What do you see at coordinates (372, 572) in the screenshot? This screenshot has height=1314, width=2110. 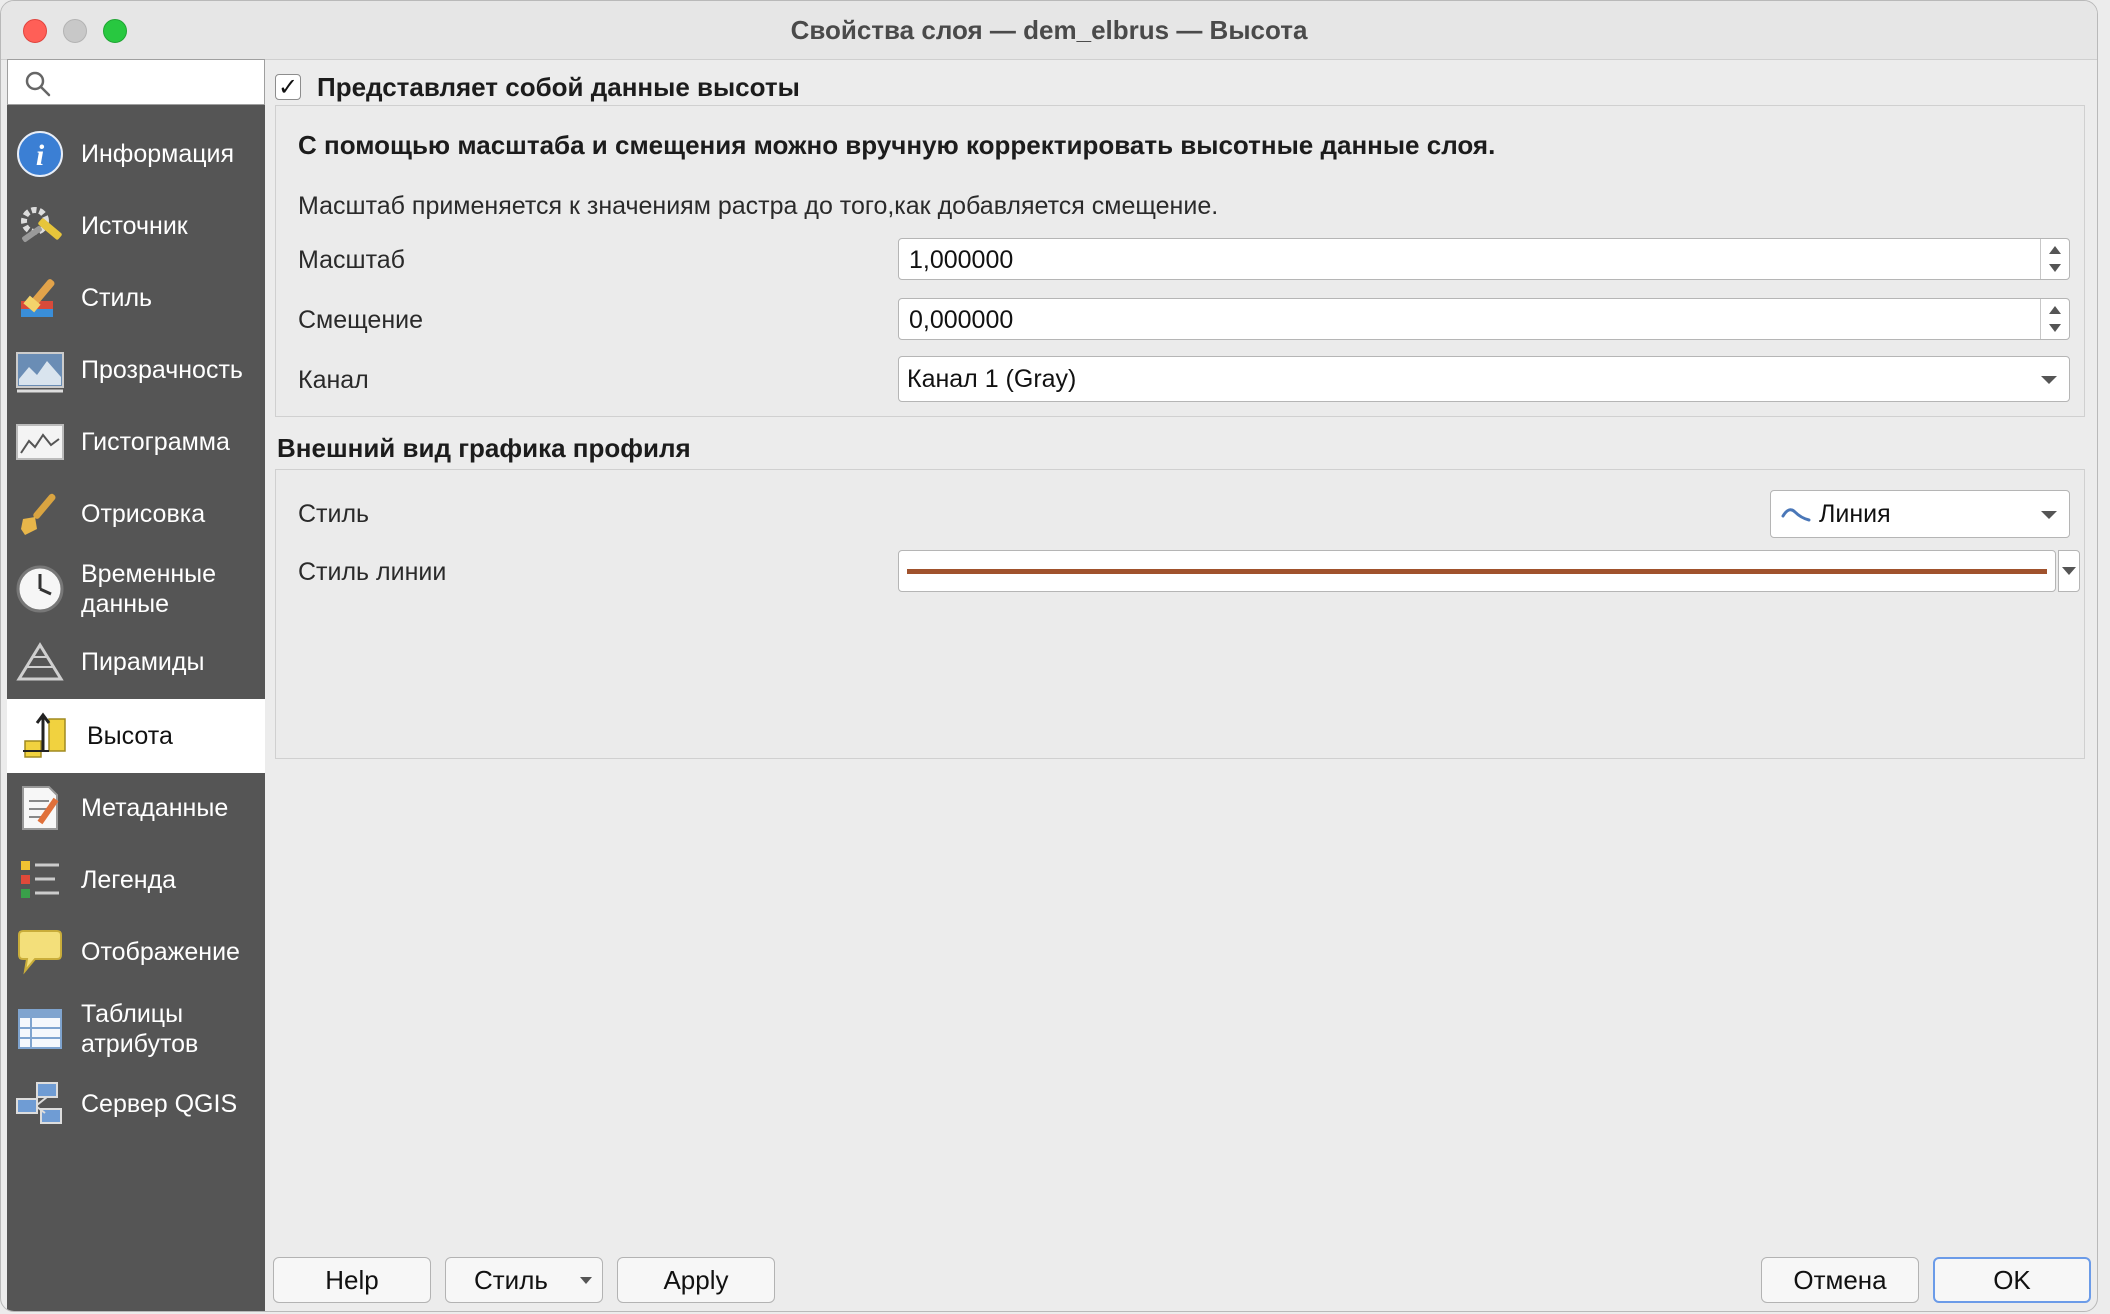 I see `line-style-label: Стиль линии` at bounding box center [372, 572].